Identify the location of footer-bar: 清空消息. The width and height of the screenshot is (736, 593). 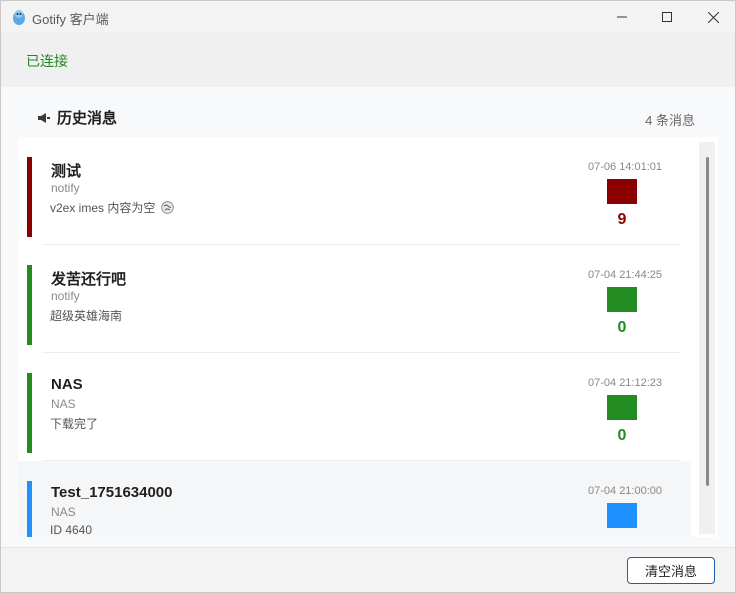
(368, 569).